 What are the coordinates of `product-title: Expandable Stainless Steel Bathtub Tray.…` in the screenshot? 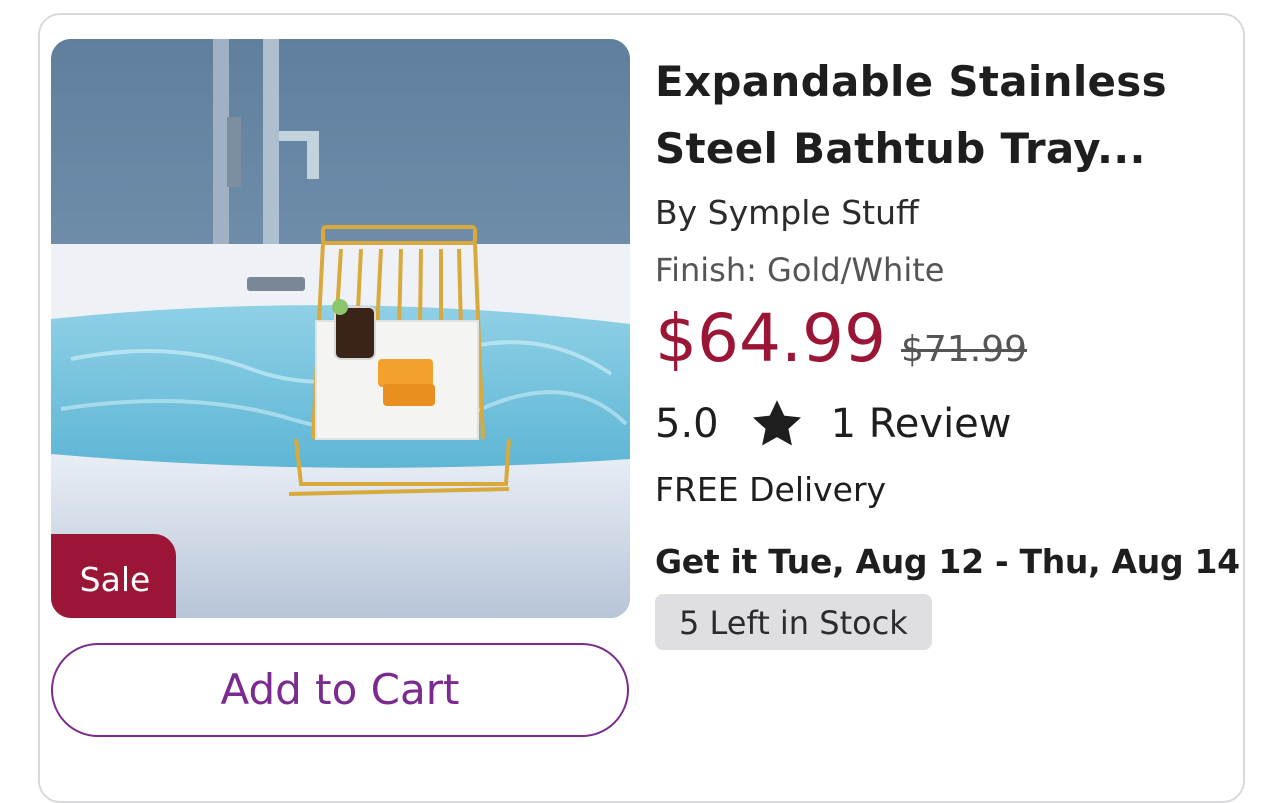 It's located at (940, 115).